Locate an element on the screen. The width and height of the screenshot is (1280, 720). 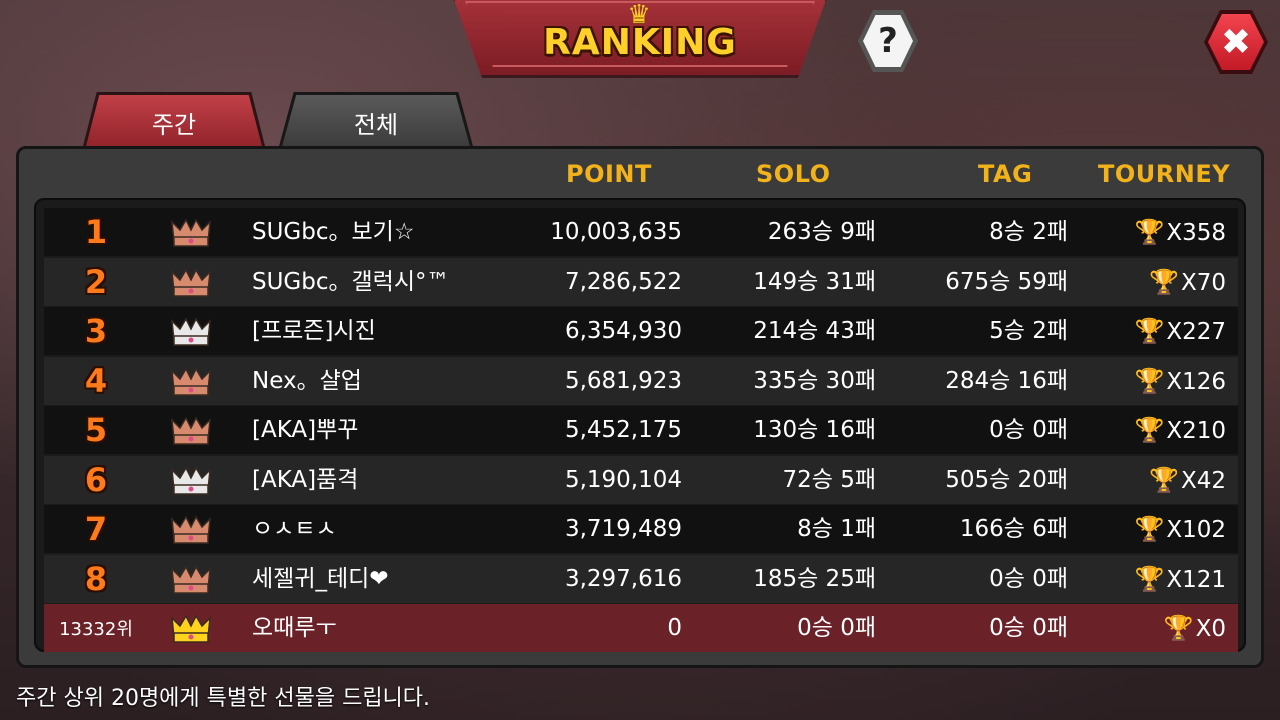
tourney-value: X102 is located at coordinates (1196, 530).